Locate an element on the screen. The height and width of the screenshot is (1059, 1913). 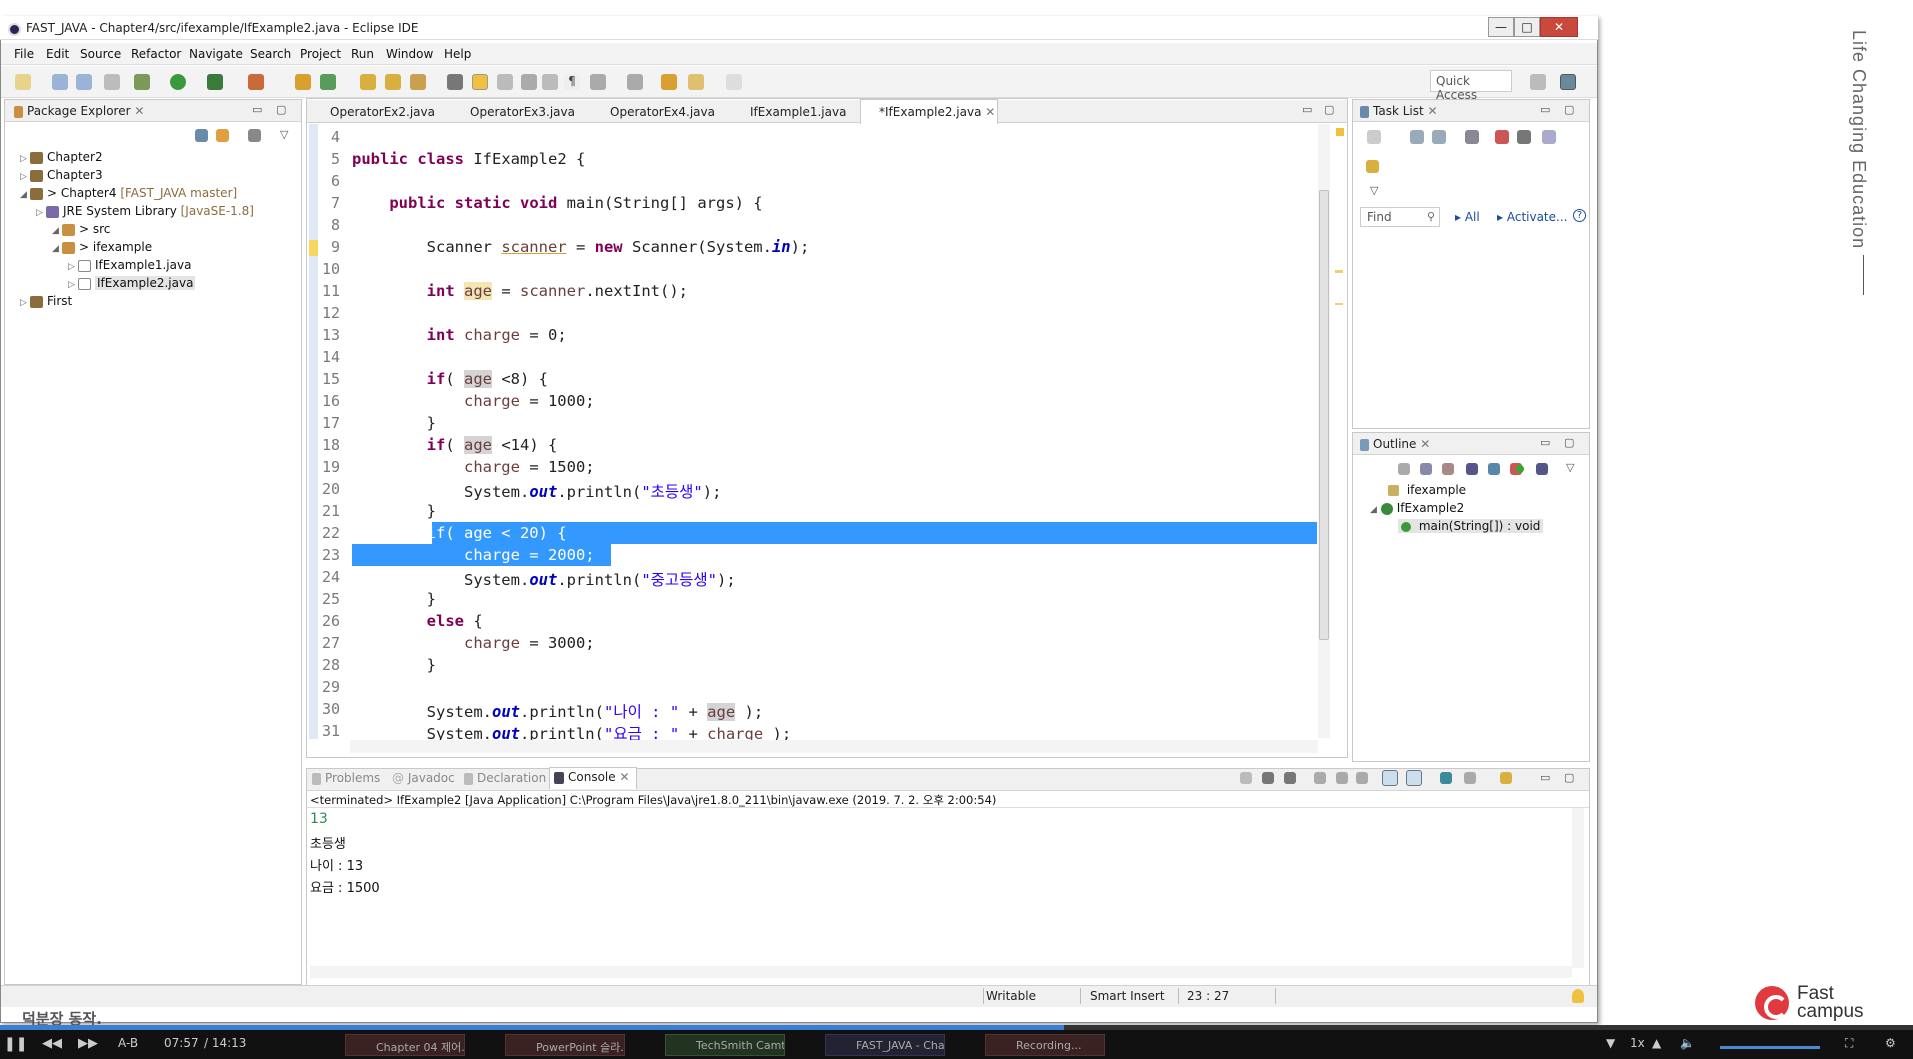
tree-item-jre: ▷ JRE System Library [JavaSE-1.8] is located at coordinates (145, 211).